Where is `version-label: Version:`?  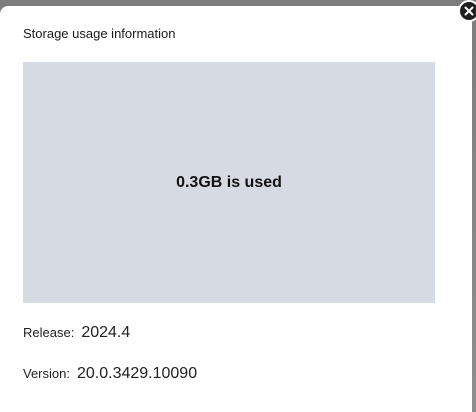 version-label: Version: is located at coordinates (46, 373).